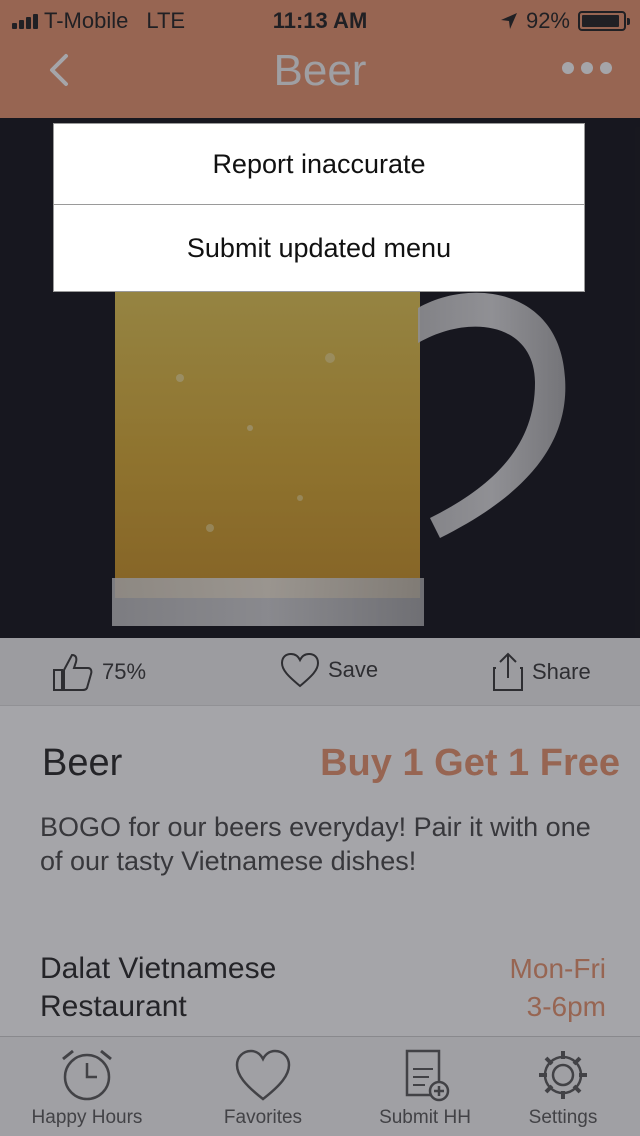 This screenshot has width=640, height=1136. What do you see at coordinates (319, 164) in the screenshot?
I see `report-inaccurate-option: Report inaccurate` at bounding box center [319, 164].